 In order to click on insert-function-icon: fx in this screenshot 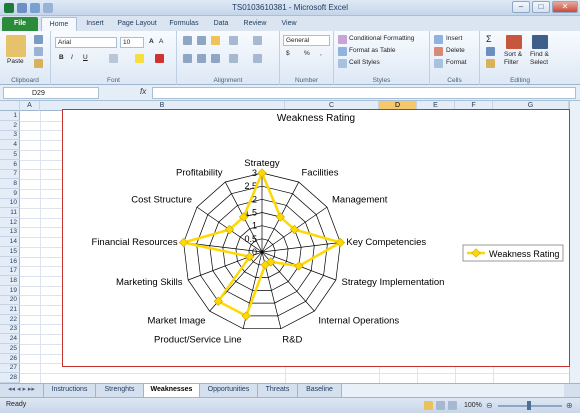, I will do `click(143, 91)`.